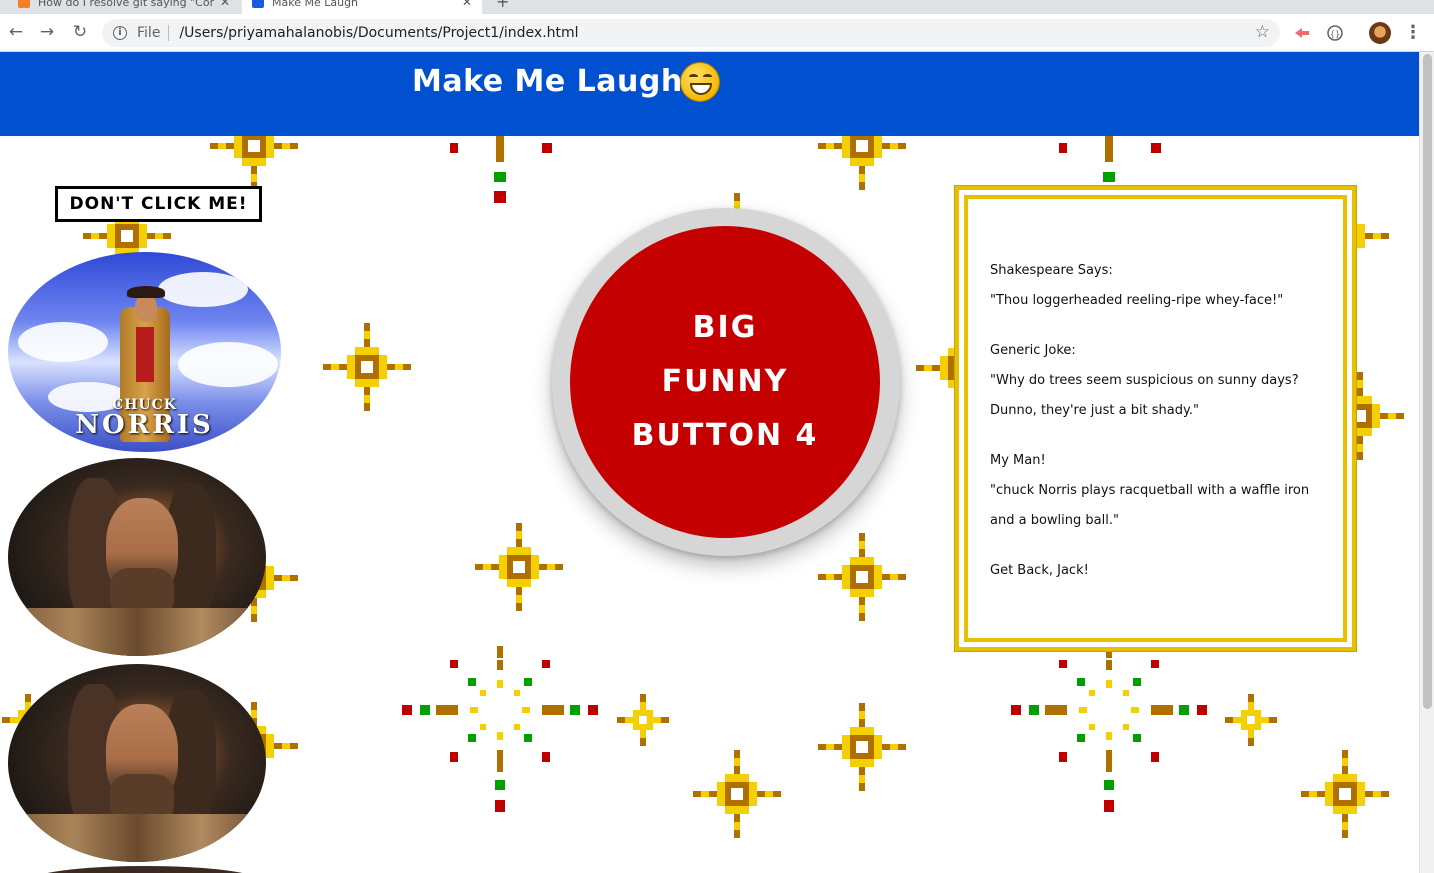 This screenshot has width=1434, height=873. Describe the element at coordinates (158, 204) in the screenshot. I see `dont-click-me-button: DON'T CLICK ME!` at that location.